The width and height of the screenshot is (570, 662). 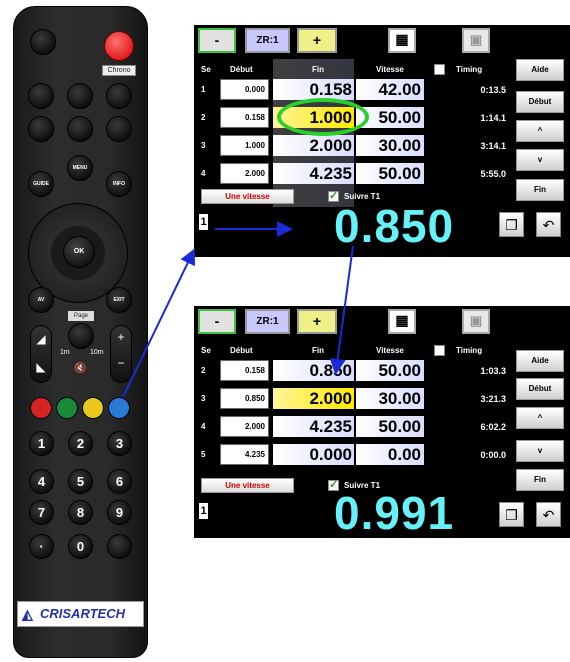 I want to click on volume-plus: +, so click(x=121, y=337).